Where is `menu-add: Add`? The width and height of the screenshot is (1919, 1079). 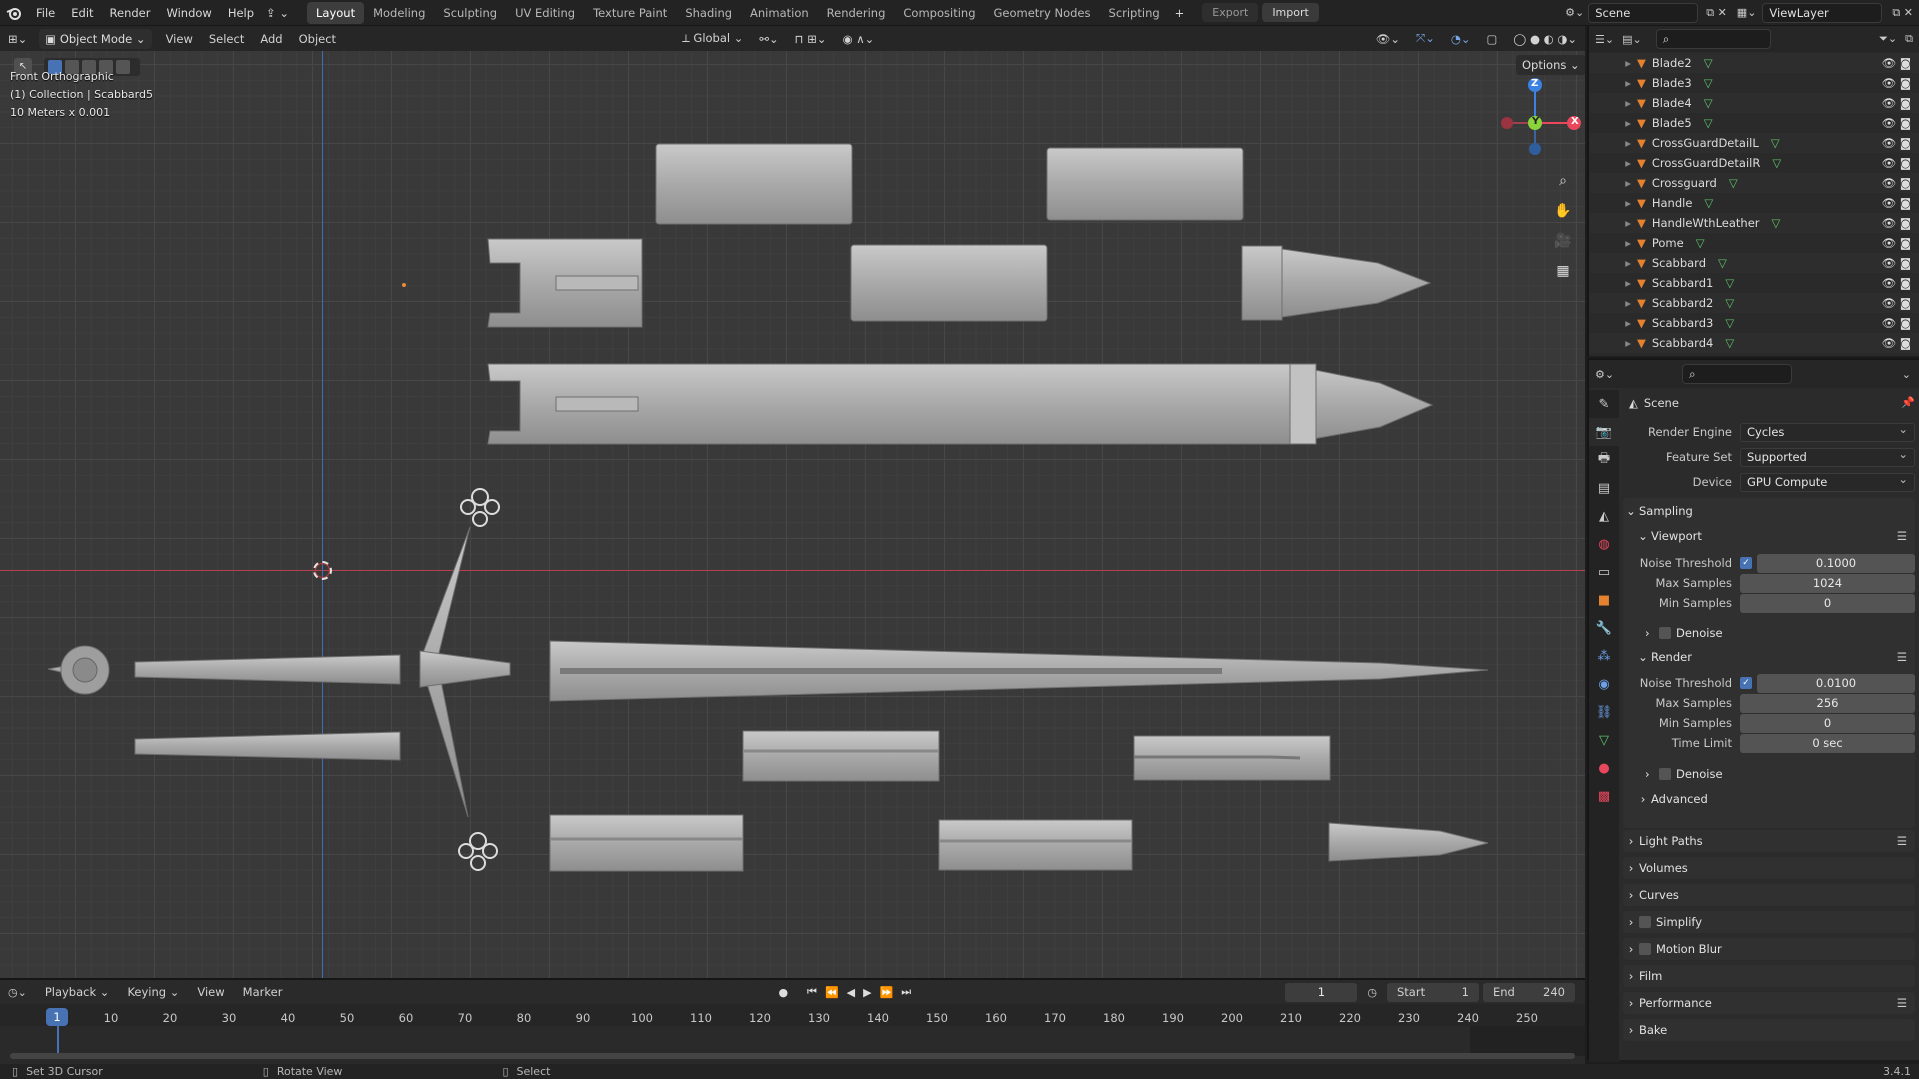 menu-add: Add is located at coordinates (271, 39).